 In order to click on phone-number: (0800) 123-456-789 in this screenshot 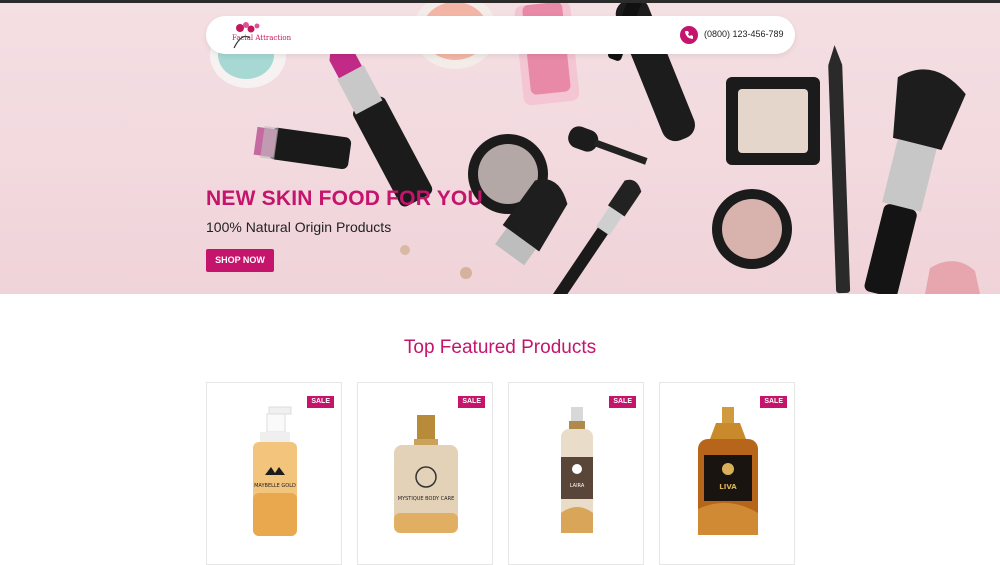, I will do `click(744, 34)`.